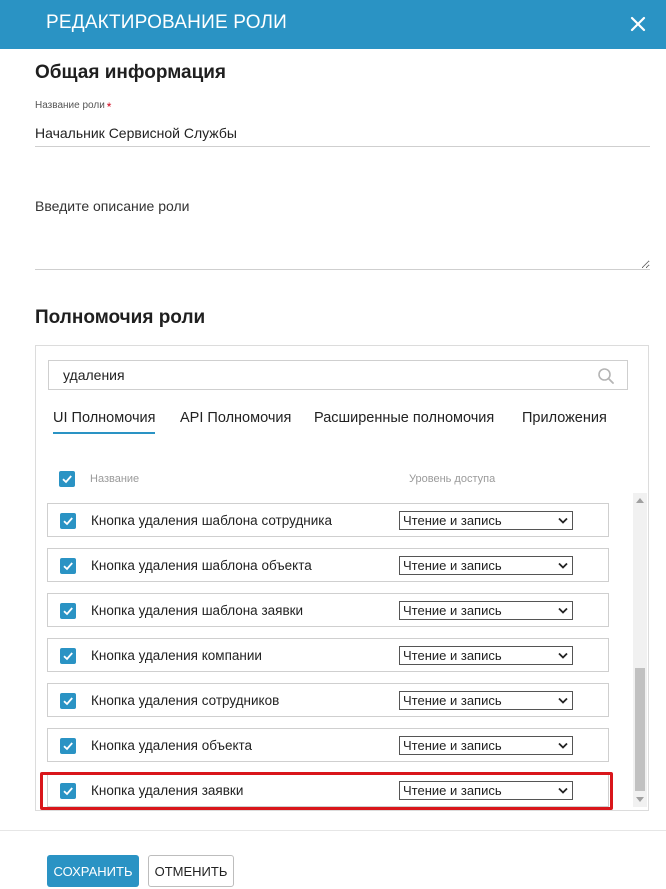 The height and width of the screenshot is (889, 666). I want to click on row-label: Кнопка удаления заявки, so click(167, 790).